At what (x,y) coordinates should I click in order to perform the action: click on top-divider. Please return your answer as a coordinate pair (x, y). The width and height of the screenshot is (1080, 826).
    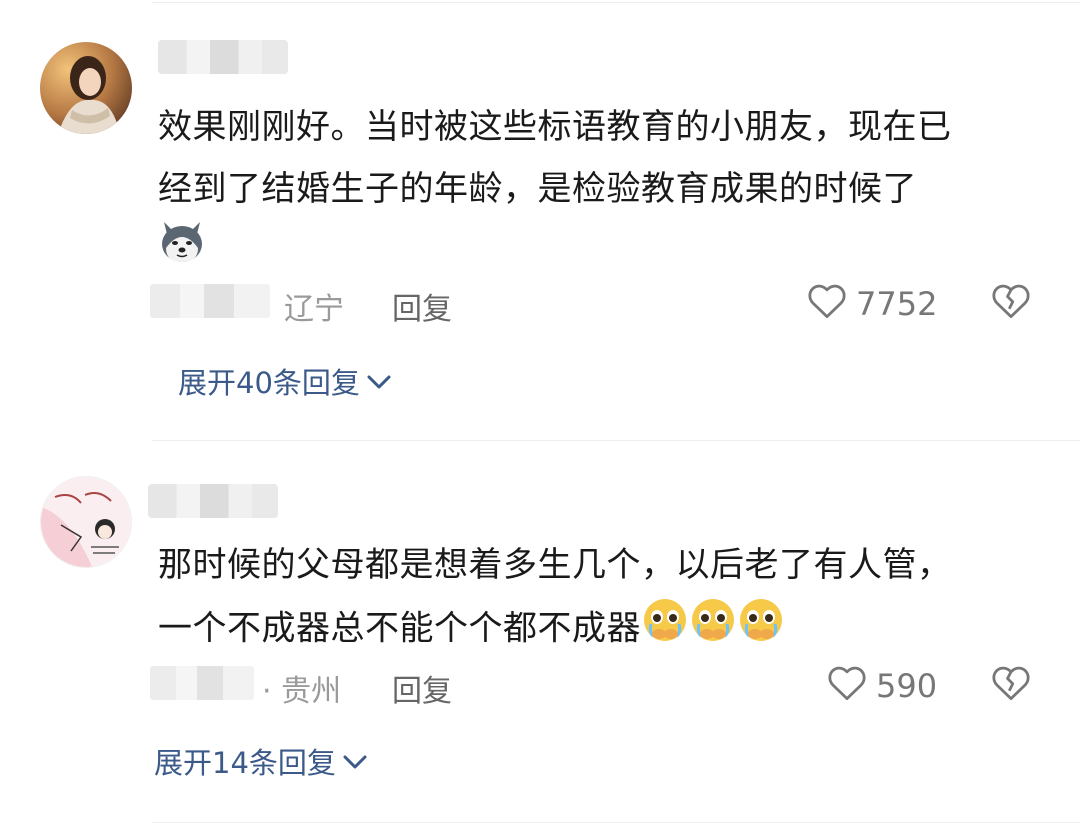
    Looking at the image, I should click on (616, 2).